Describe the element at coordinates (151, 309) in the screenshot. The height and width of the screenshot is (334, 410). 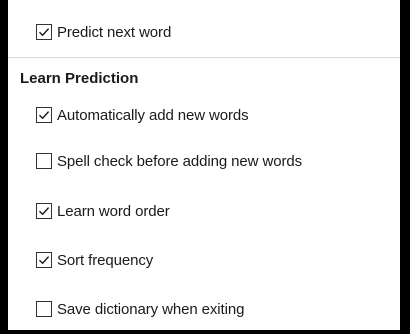
I see `save-dictionary-label: Save dictionary when exiting` at that location.